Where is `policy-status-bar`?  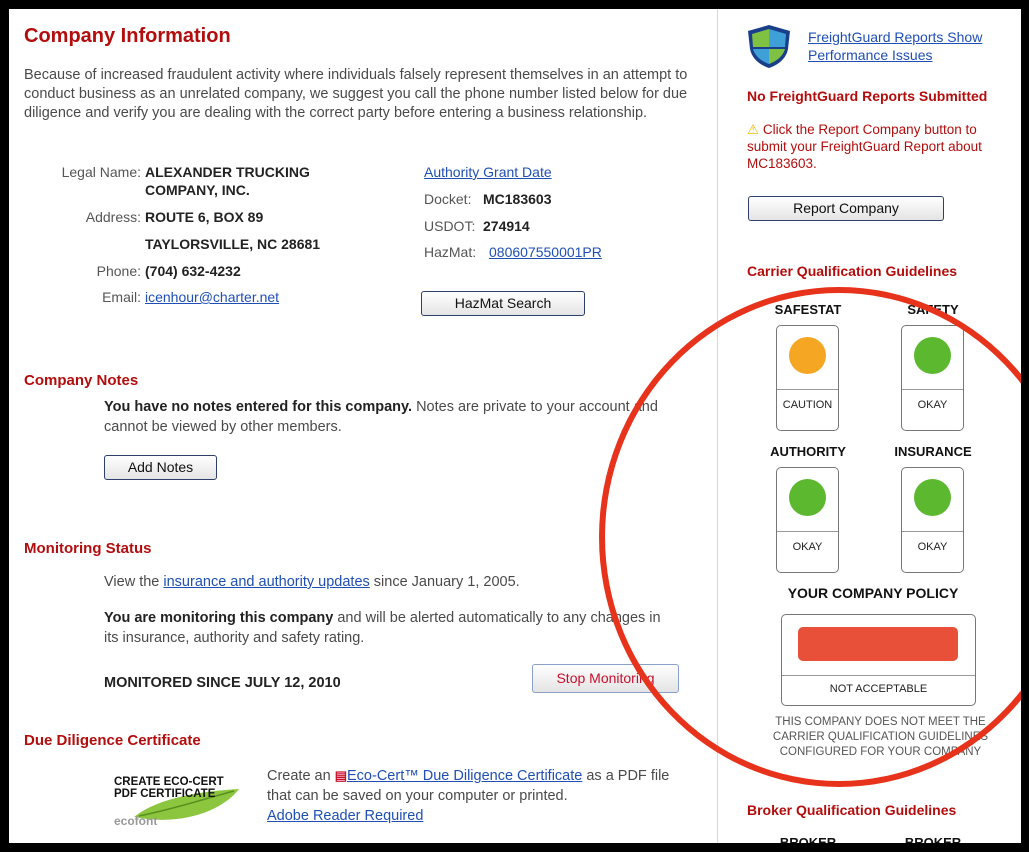
policy-status-bar is located at coordinates (878, 644).